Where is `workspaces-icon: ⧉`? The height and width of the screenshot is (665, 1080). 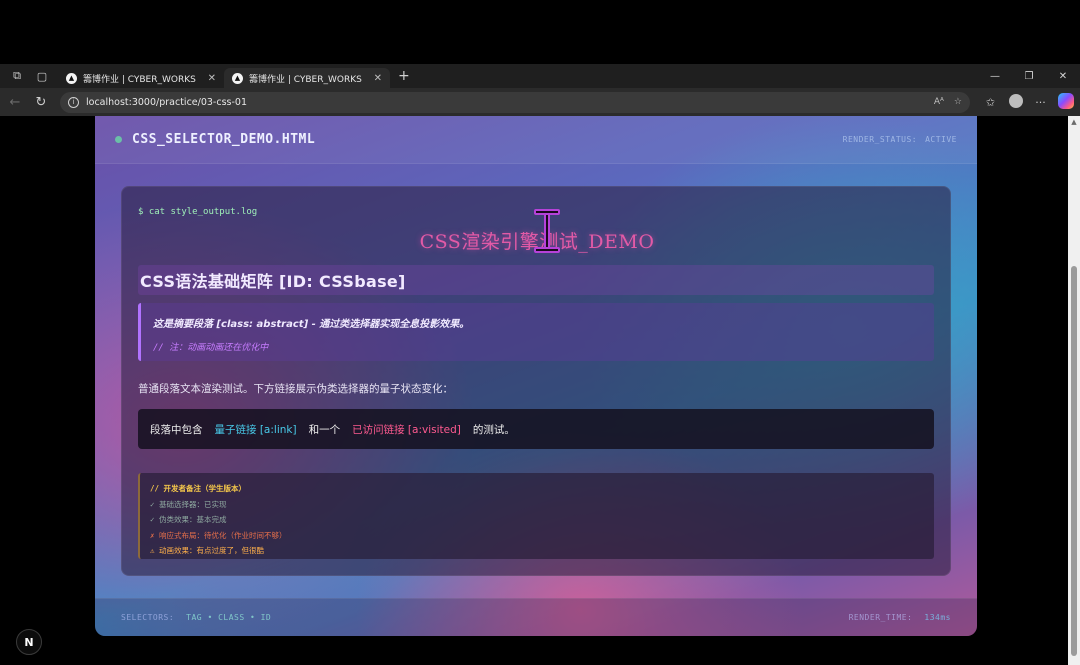
workspaces-icon: ⧉ is located at coordinates (17, 76).